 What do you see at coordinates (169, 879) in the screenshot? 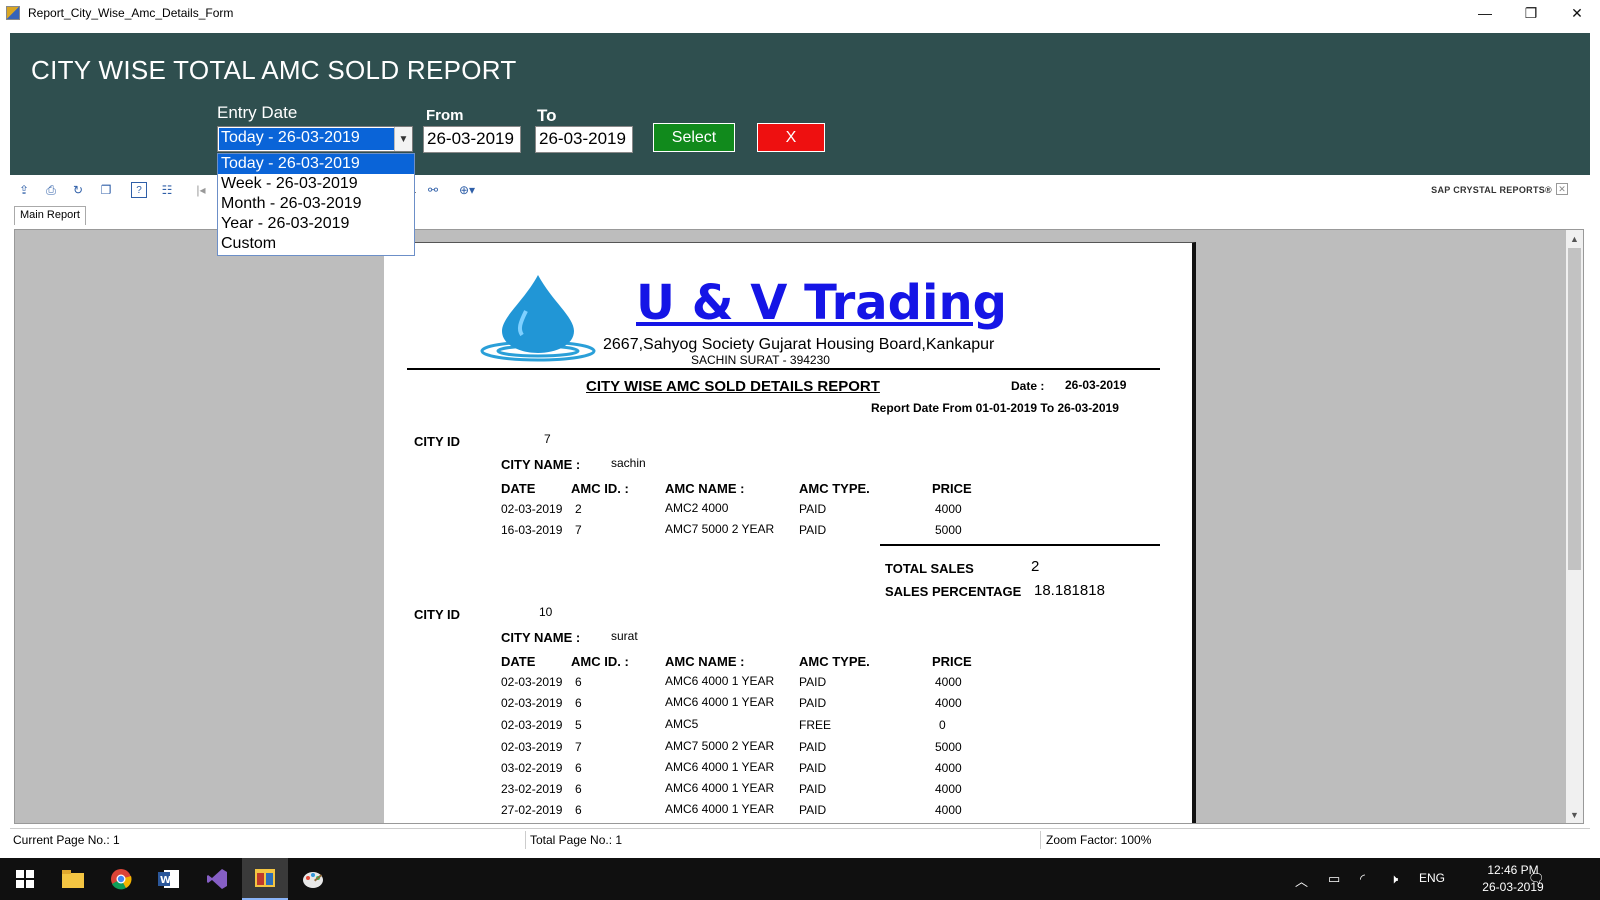
I see `word-icon: W` at bounding box center [169, 879].